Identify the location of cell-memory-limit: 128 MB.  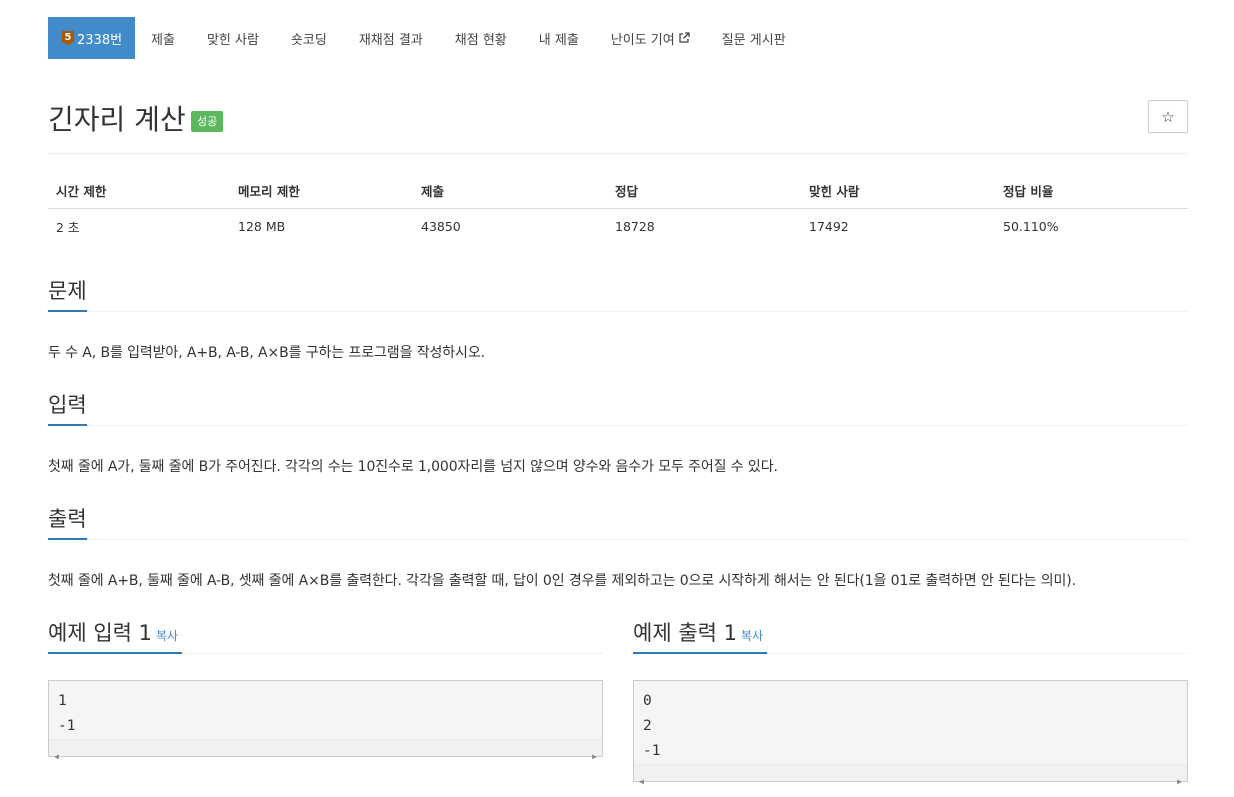
(262, 226).